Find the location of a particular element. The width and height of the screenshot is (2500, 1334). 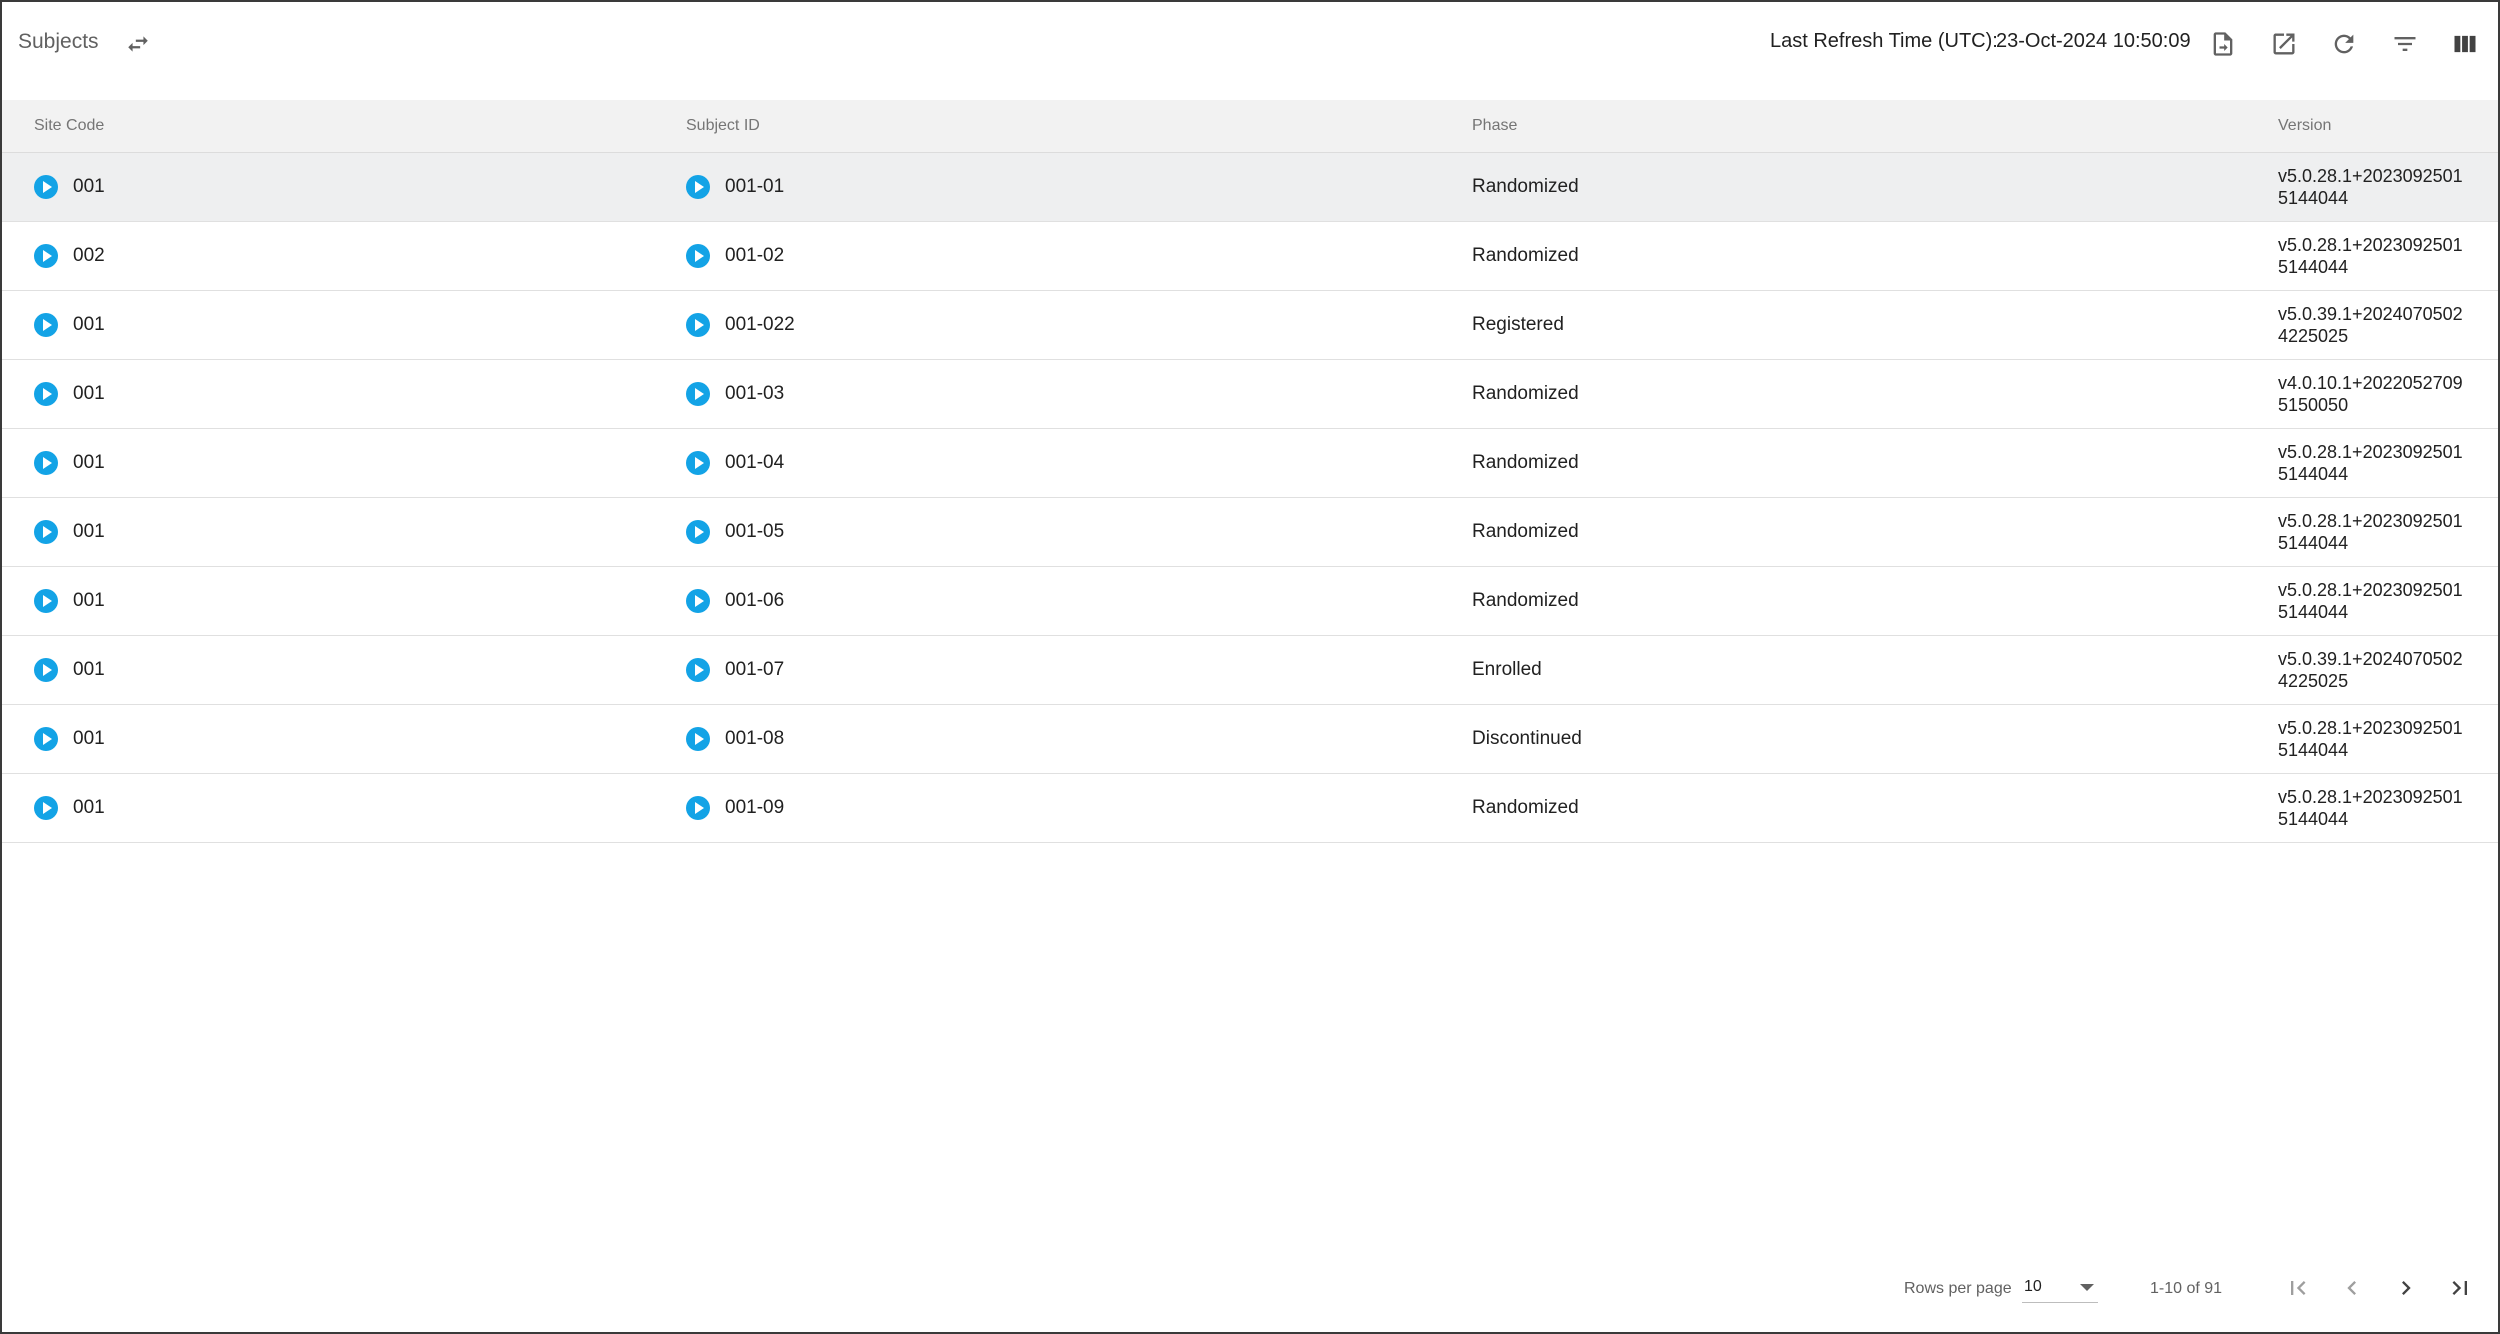

first-page-icon is located at coordinates (2298, 1288).